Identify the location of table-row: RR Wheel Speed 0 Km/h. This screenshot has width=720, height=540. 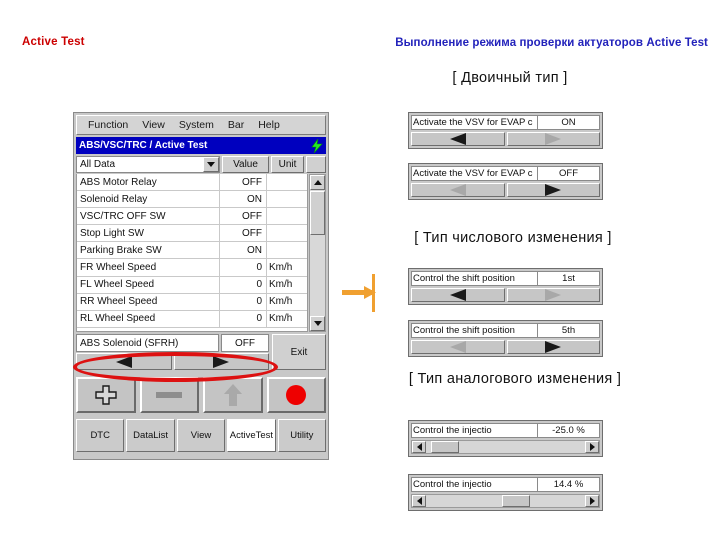
(192, 302).